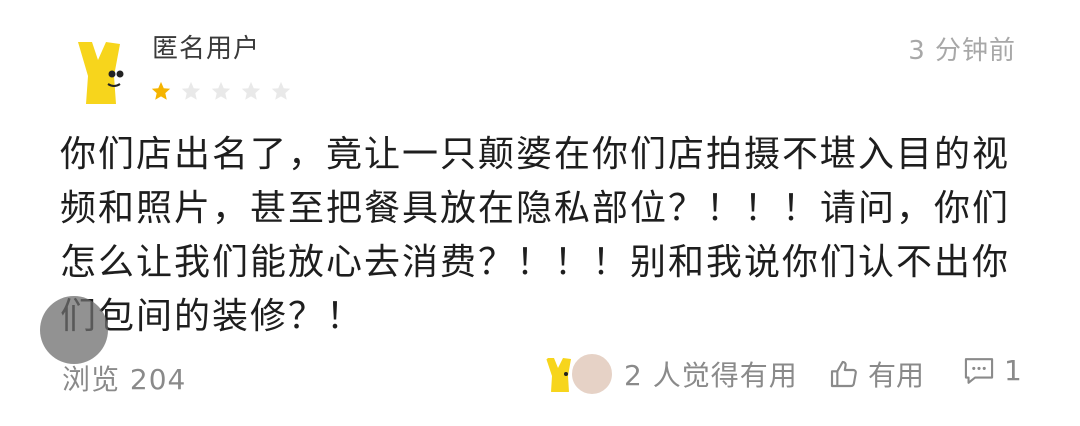  I want to click on useful-button: 有用, so click(876, 374).